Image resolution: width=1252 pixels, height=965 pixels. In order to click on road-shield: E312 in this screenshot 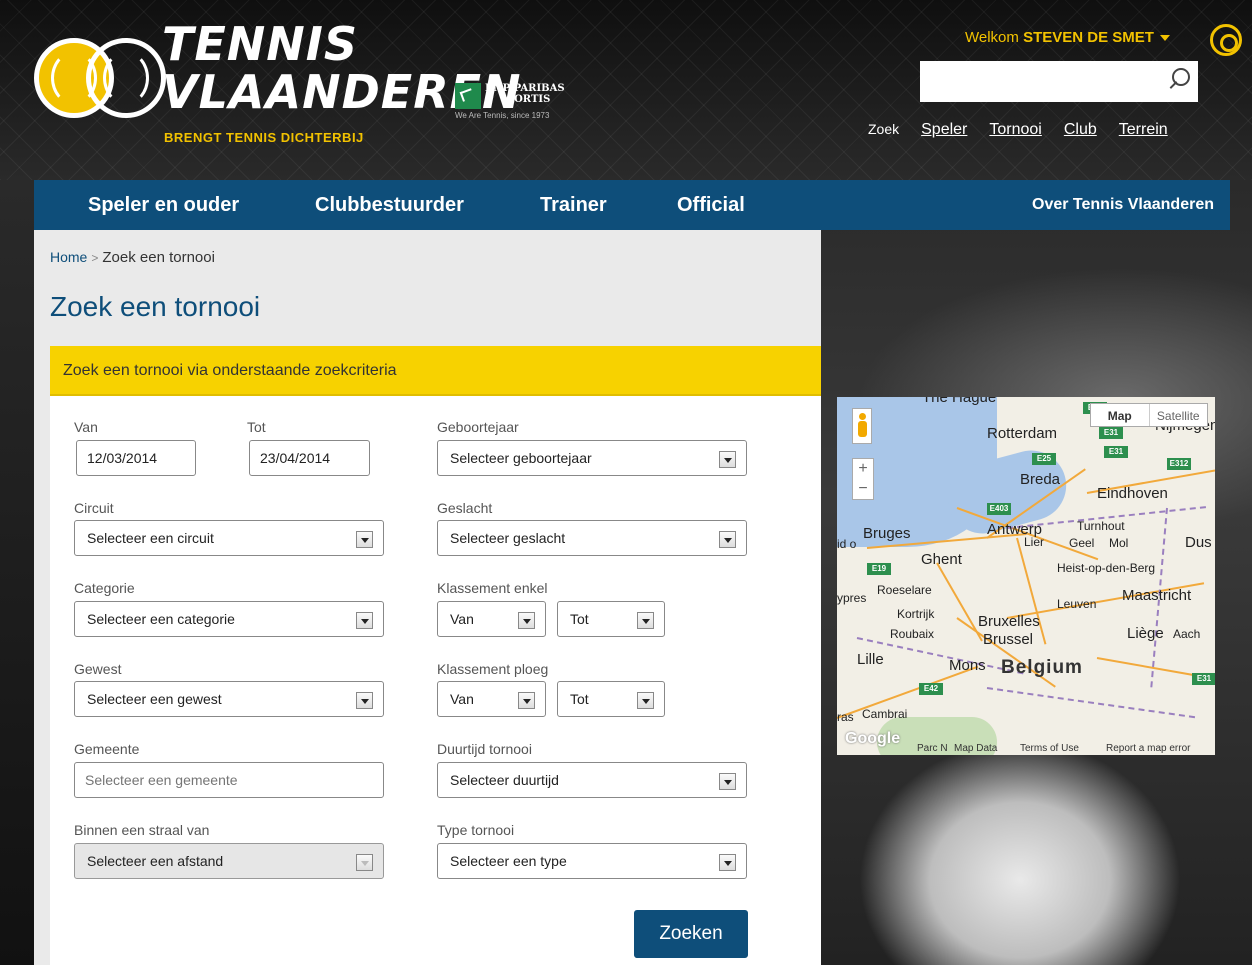, I will do `click(1179, 464)`.